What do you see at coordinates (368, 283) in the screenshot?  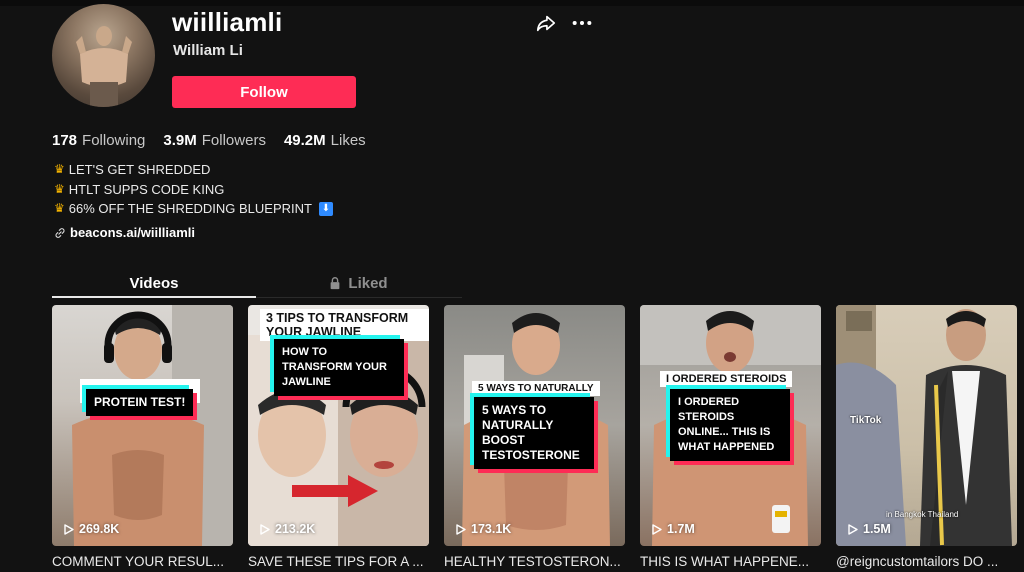 I see `tab-liked-label: Liked` at bounding box center [368, 283].